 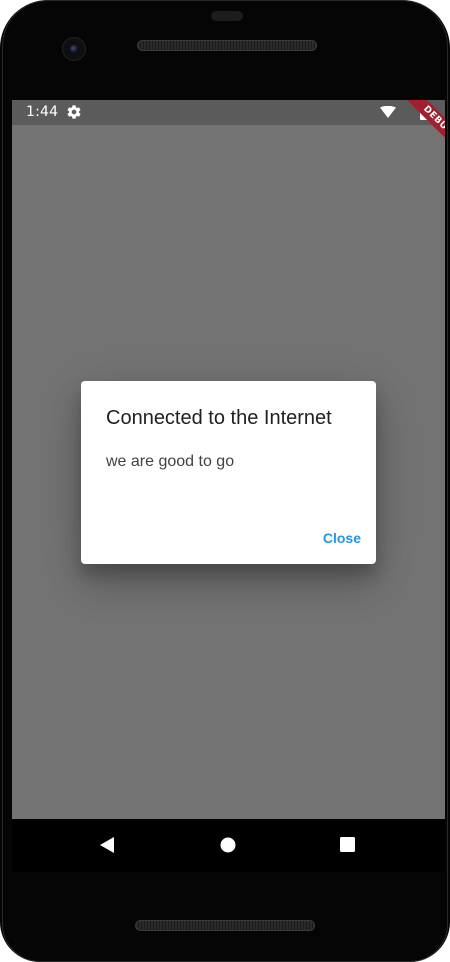 I want to click on gear-icon, so click(x=74, y=112).